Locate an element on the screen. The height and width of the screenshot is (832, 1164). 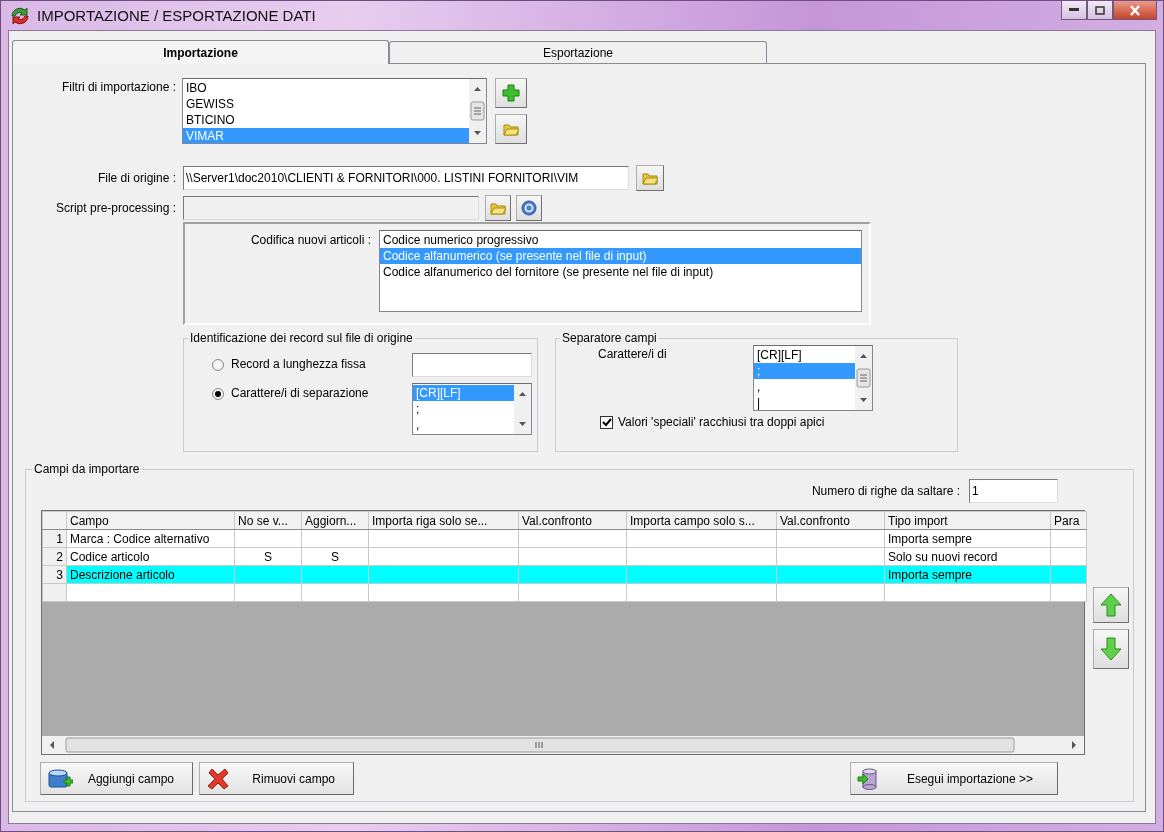
list-item: | is located at coordinates (804, 402).